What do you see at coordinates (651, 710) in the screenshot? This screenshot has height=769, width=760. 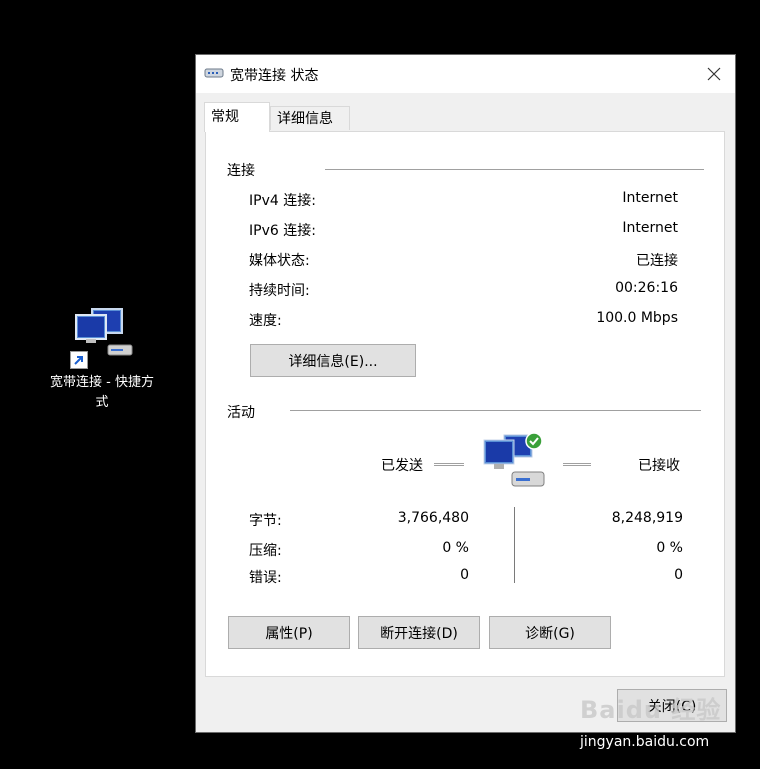 I see `watermark-logo: Baidu 经验` at bounding box center [651, 710].